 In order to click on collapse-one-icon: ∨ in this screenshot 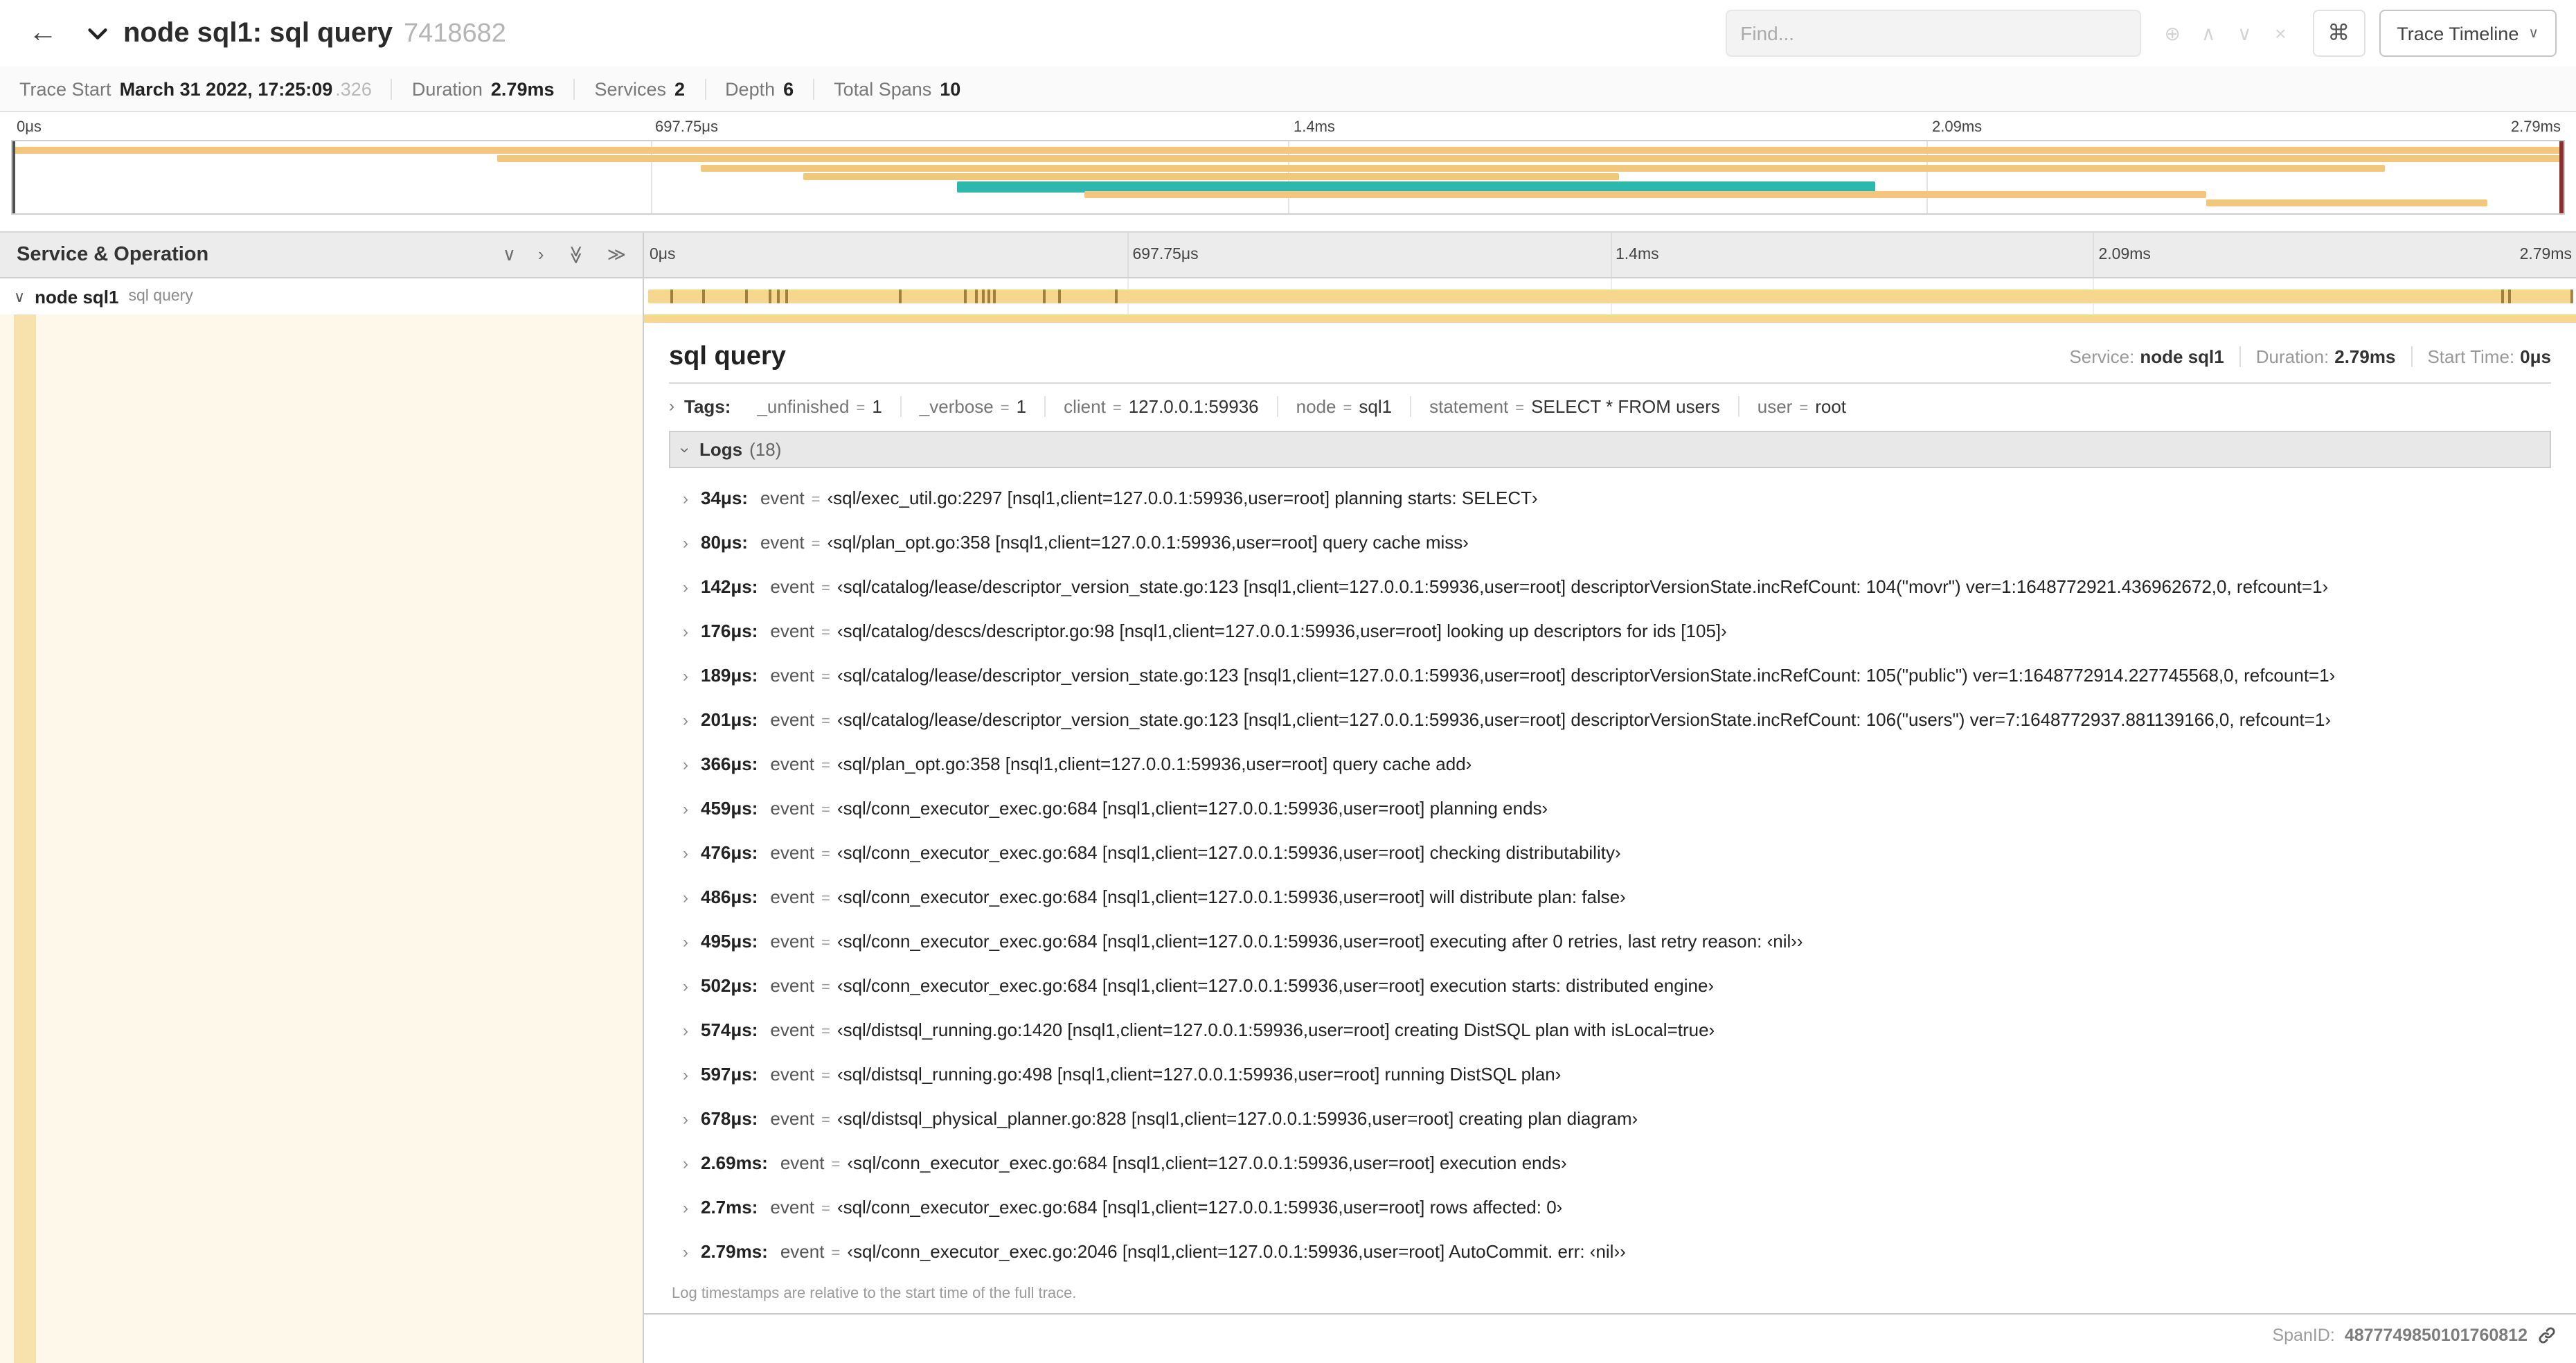, I will do `click(509, 255)`.